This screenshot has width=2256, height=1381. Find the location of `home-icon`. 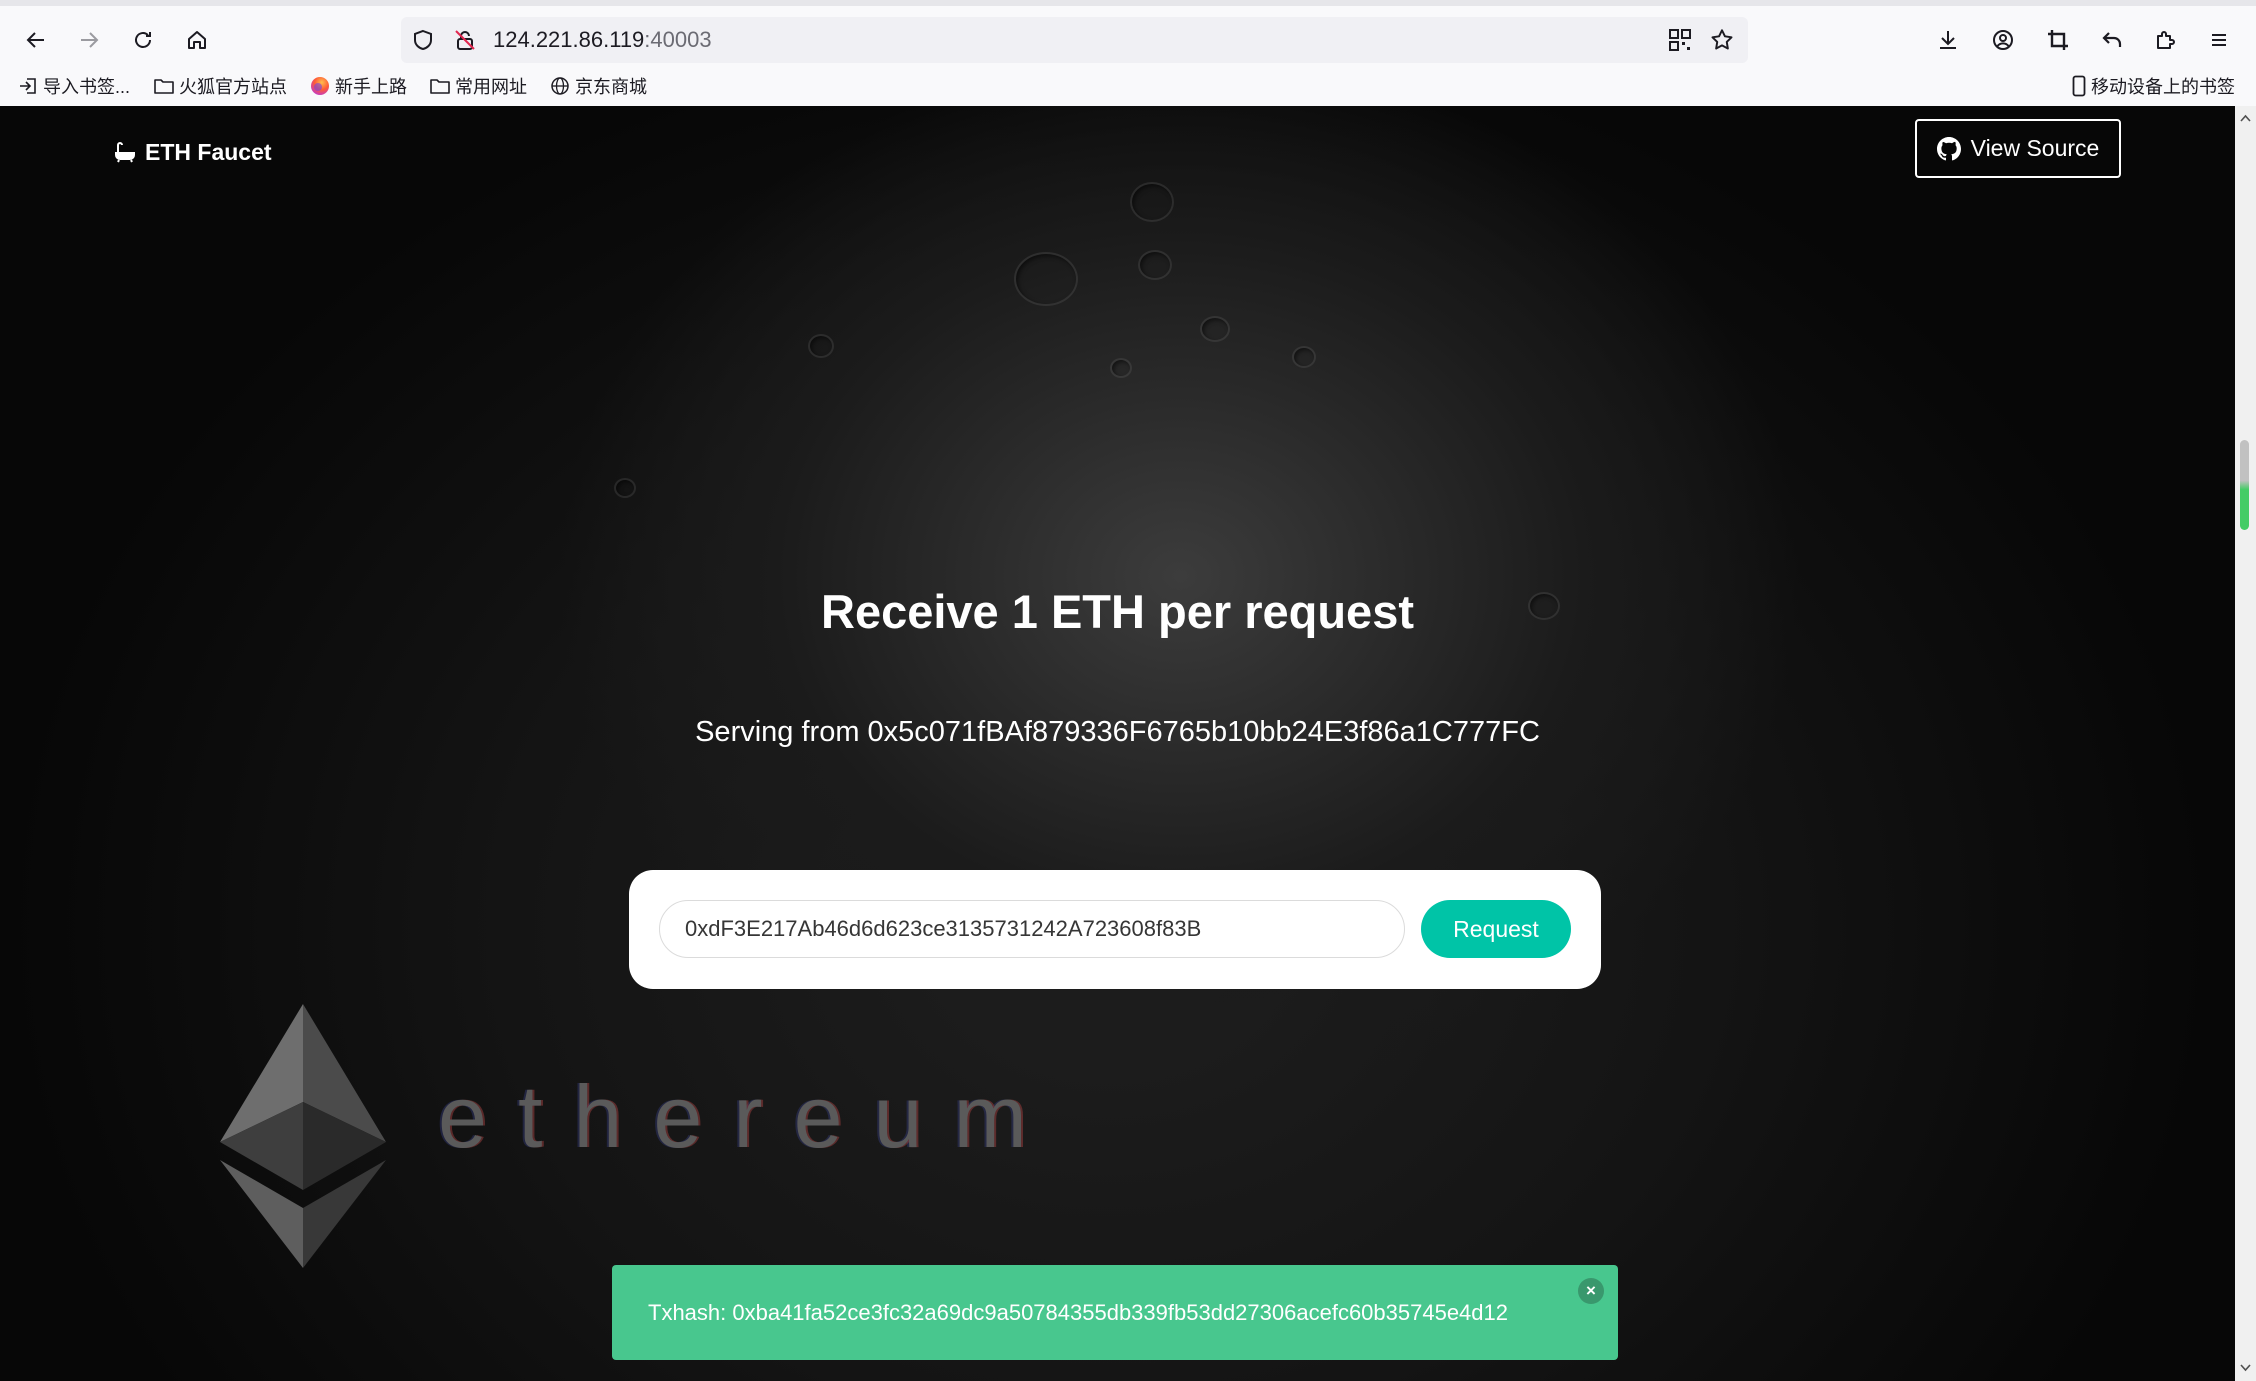

home-icon is located at coordinates (197, 40).